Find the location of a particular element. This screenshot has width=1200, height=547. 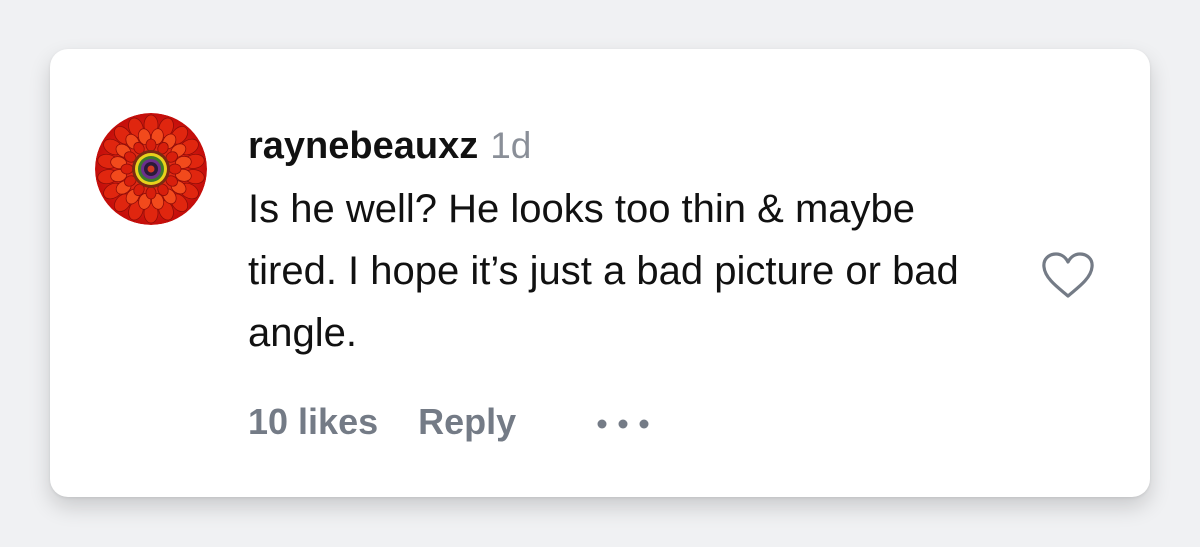

avatar is located at coordinates (151, 169).